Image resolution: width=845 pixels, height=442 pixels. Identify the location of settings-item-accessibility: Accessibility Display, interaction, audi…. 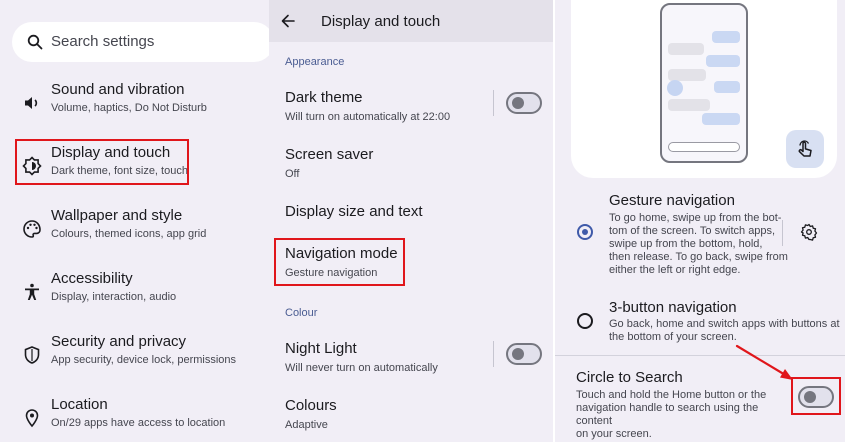
(134, 297).